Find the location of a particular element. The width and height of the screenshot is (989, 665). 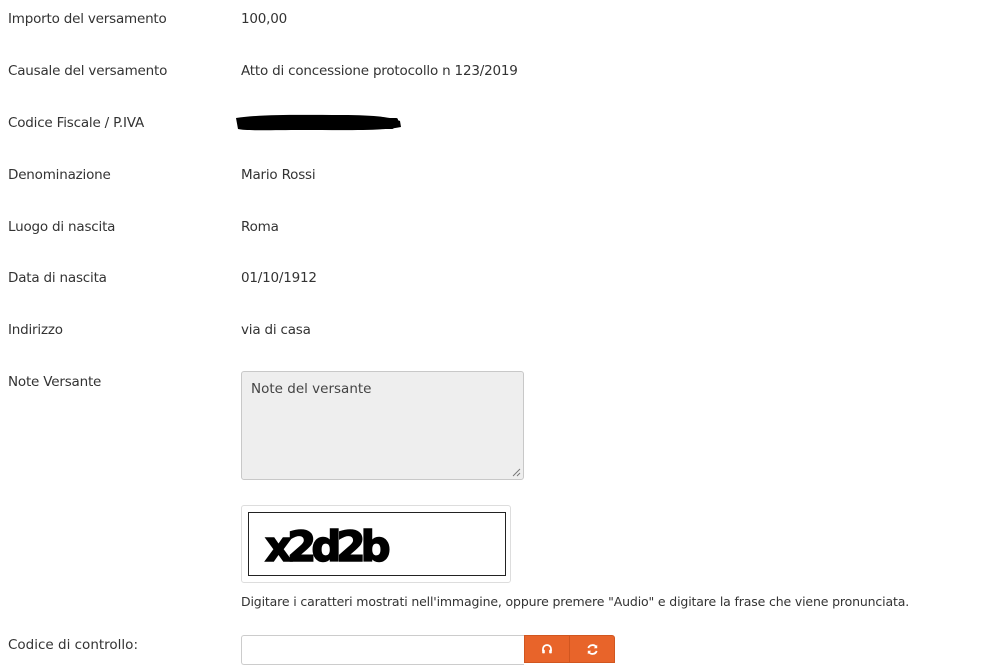

field-label-denominazione: Denominazione is located at coordinates (59, 175).